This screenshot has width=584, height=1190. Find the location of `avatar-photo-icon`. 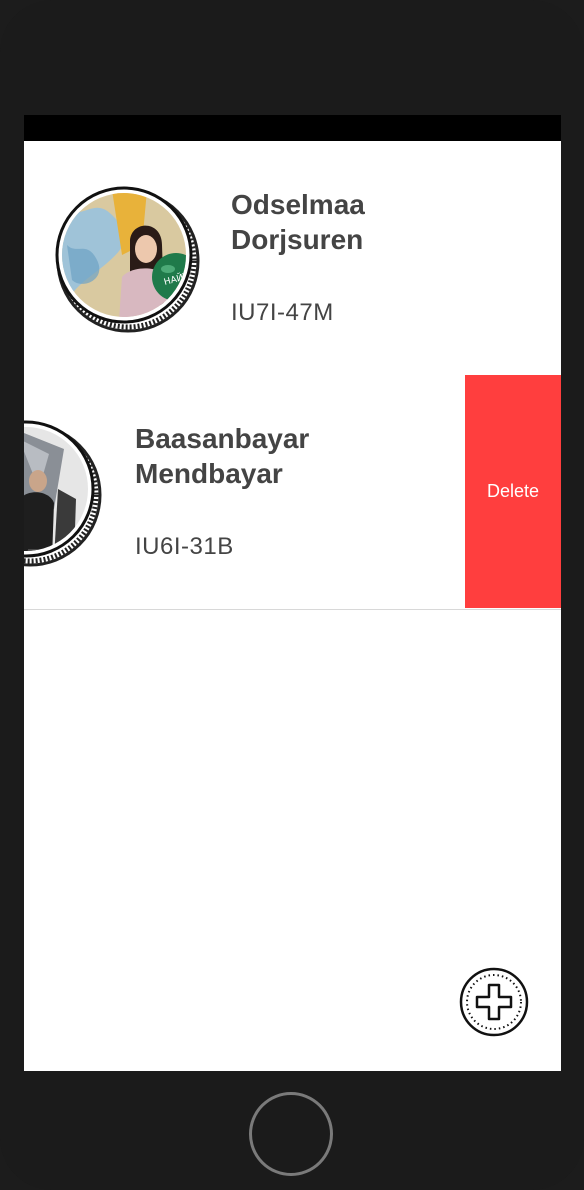

avatar-photo-icon is located at coordinates (63, 493).